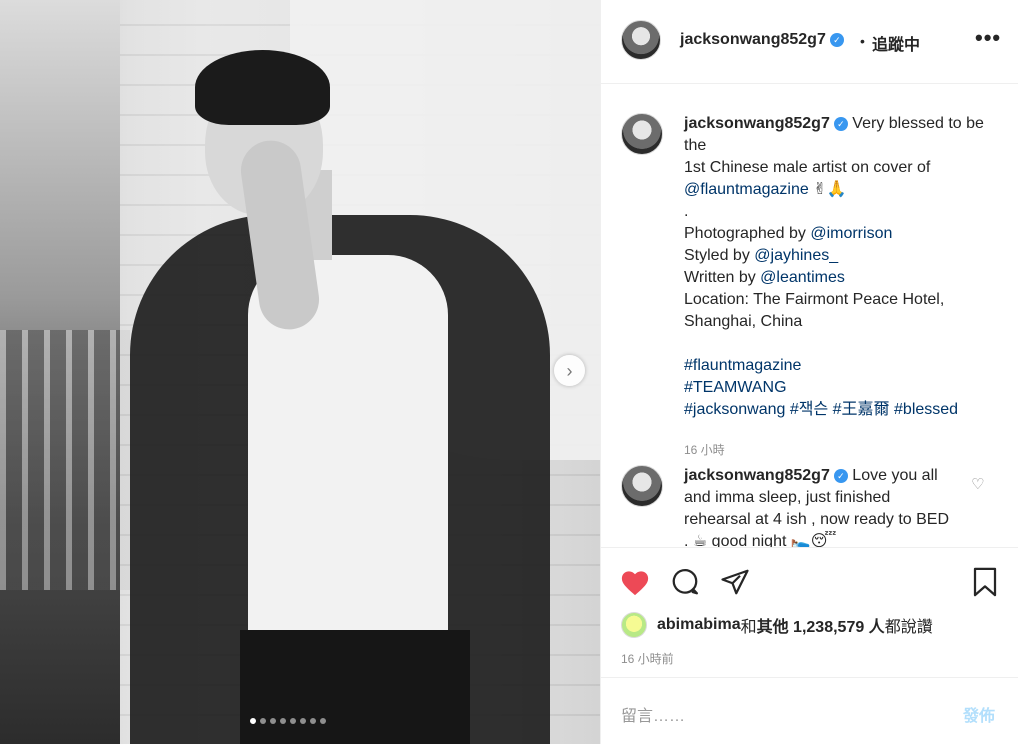 The image size is (1018, 744). I want to click on post-actions: abimabima 和 其他 1,238,579 人 都說讚 16 小時前, so click(809, 612).